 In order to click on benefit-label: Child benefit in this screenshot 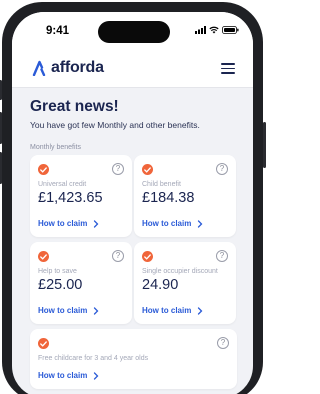, I will do `click(161, 184)`.